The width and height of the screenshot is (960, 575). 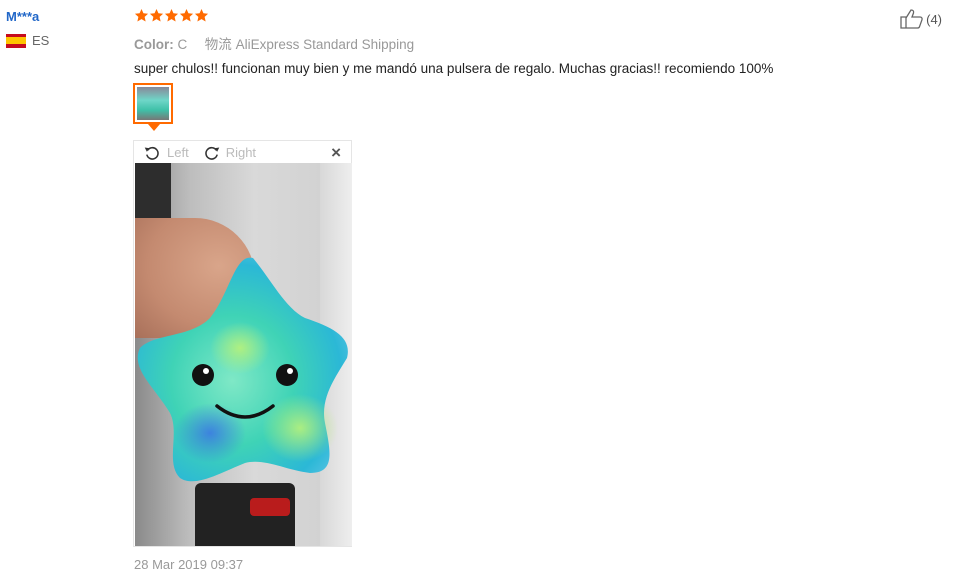 I want to click on rotate-right-label: Right, so click(x=241, y=152).